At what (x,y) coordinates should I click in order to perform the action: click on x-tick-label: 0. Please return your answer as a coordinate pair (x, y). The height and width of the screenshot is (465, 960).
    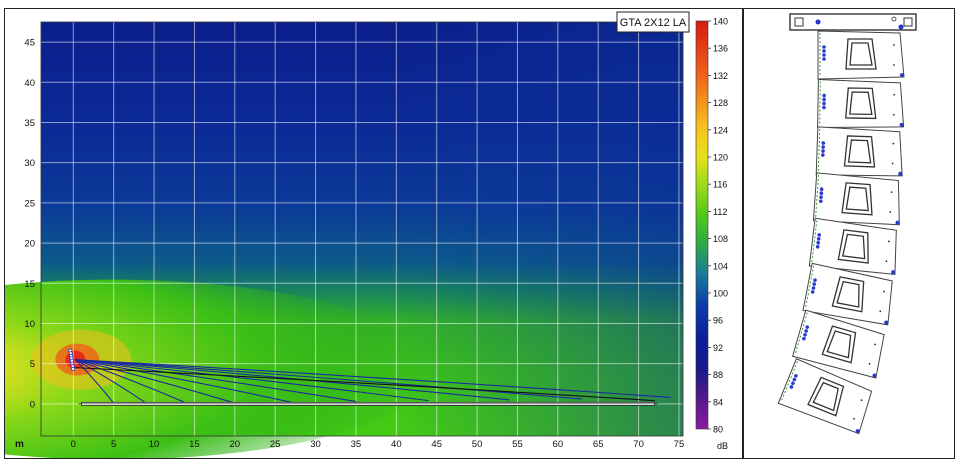
    Looking at the image, I should click on (73, 444).